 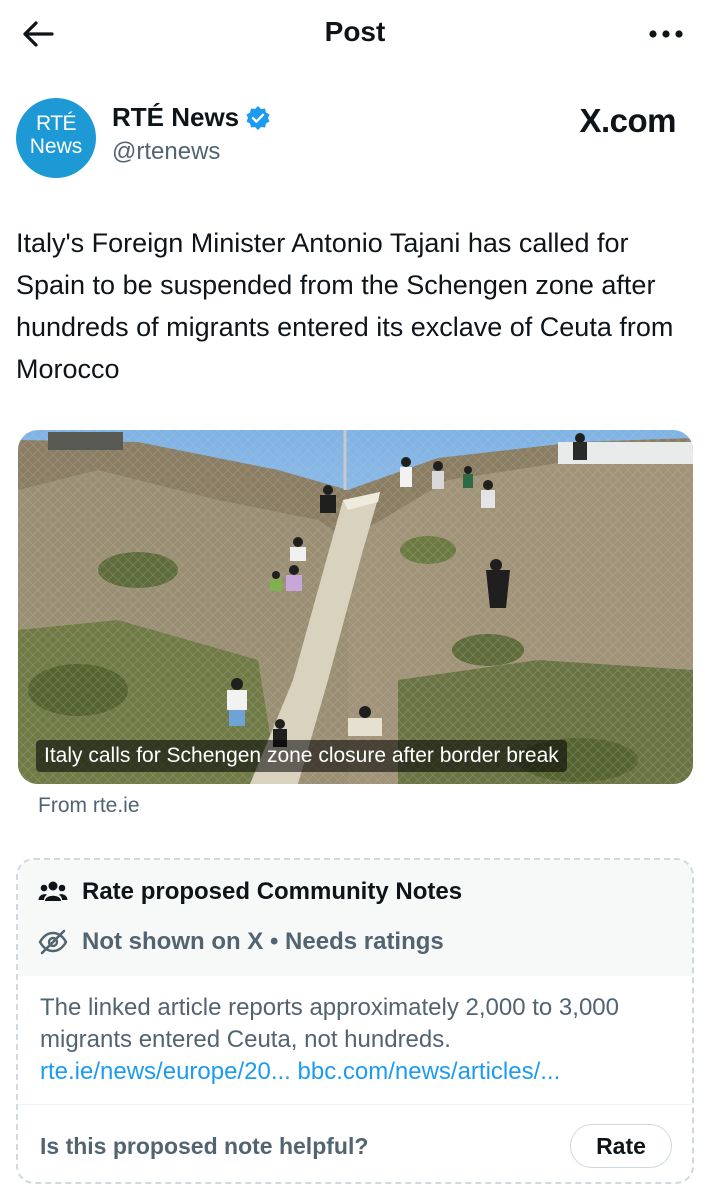 I want to click on author-handle: @rtenews, so click(x=166, y=152).